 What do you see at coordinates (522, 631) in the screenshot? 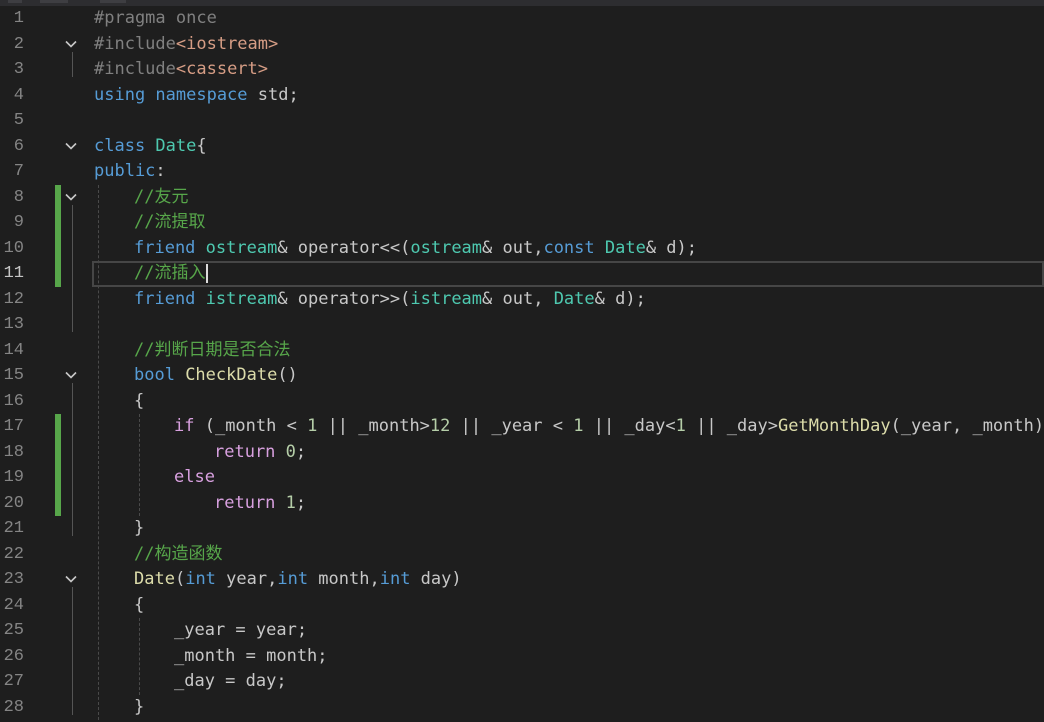
I see `code-line: 25 _year = year;` at bounding box center [522, 631].